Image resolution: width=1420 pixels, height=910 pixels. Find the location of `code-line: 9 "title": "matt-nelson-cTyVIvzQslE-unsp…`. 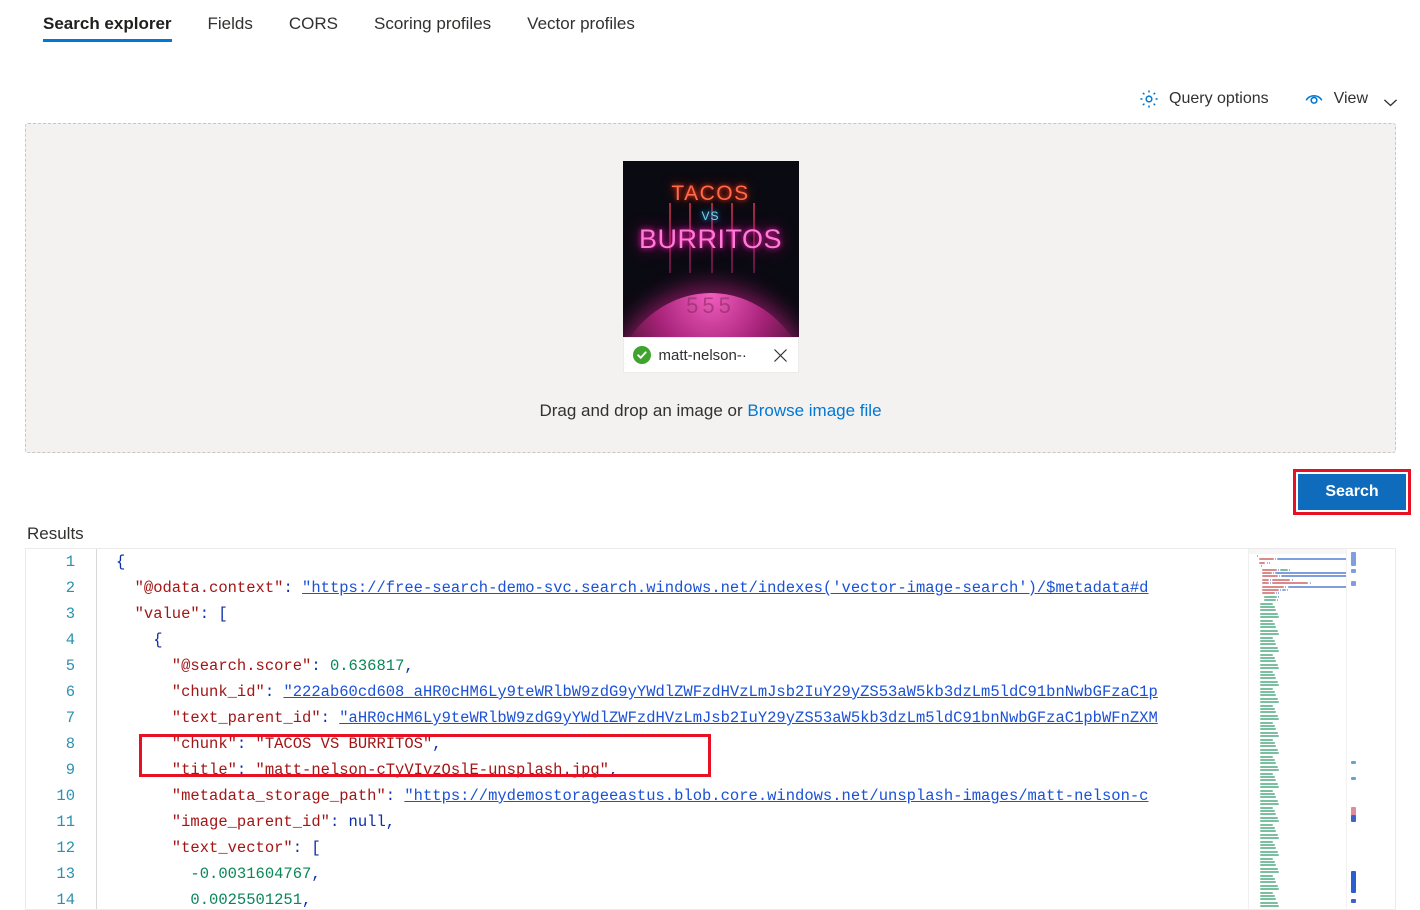

code-line: 9 "title": "matt-nelson-cTyVIvzQslE-unsp… is located at coordinates (650, 770).